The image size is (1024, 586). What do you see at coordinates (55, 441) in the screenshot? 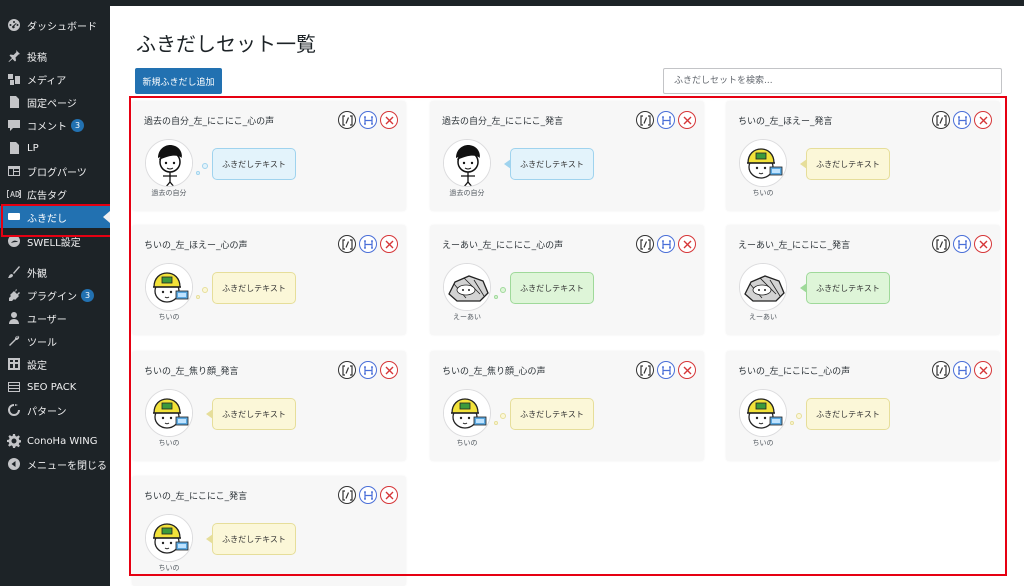
I see `sidebar-item-17: ConoHa WING` at bounding box center [55, 441].